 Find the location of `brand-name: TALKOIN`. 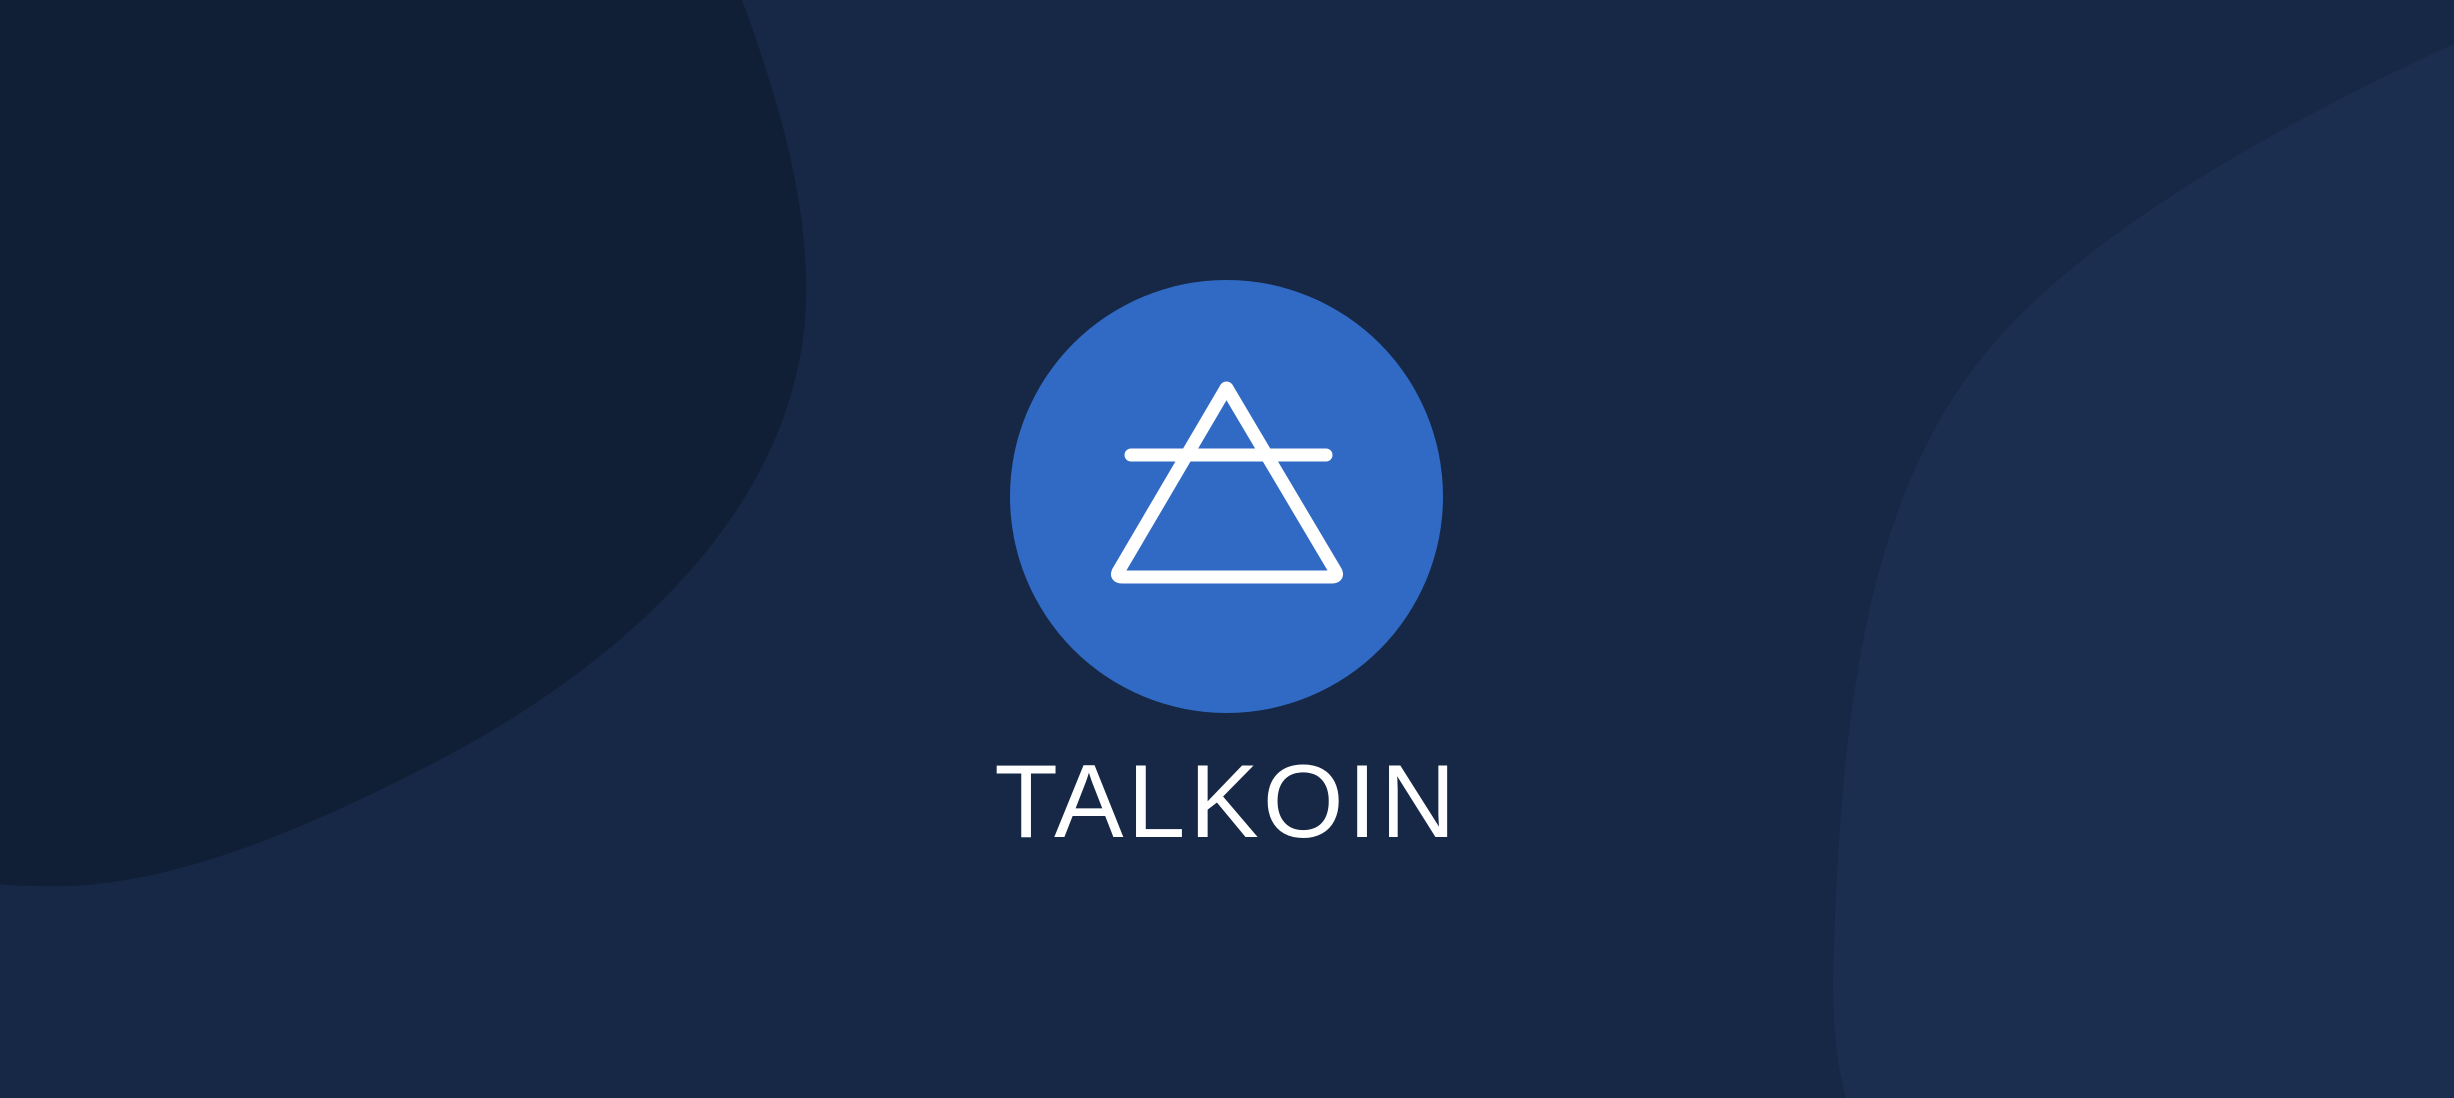

brand-name: TALKOIN is located at coordinates (1227, 802).